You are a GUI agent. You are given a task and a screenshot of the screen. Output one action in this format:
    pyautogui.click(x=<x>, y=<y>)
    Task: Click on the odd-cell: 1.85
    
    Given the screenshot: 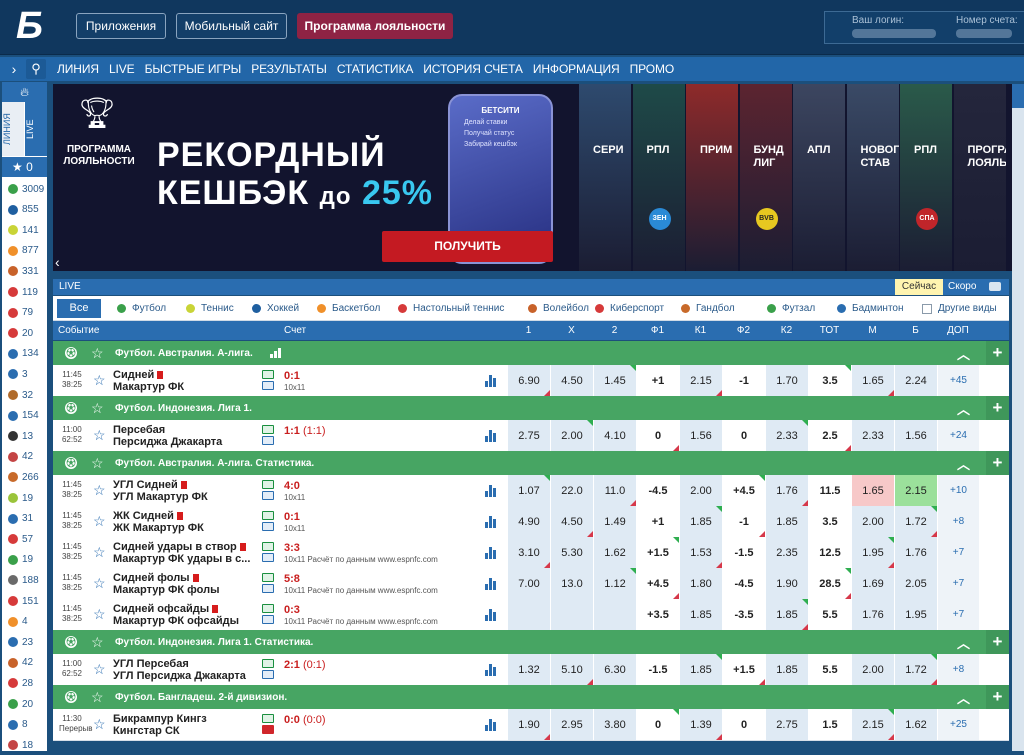 What is the action you would take?
    pyautogui.click(x=786, y=669)
    